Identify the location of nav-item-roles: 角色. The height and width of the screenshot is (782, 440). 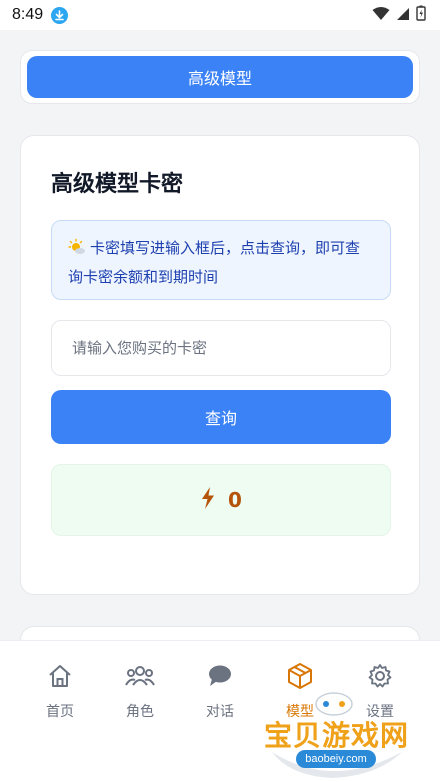
(140, 691).